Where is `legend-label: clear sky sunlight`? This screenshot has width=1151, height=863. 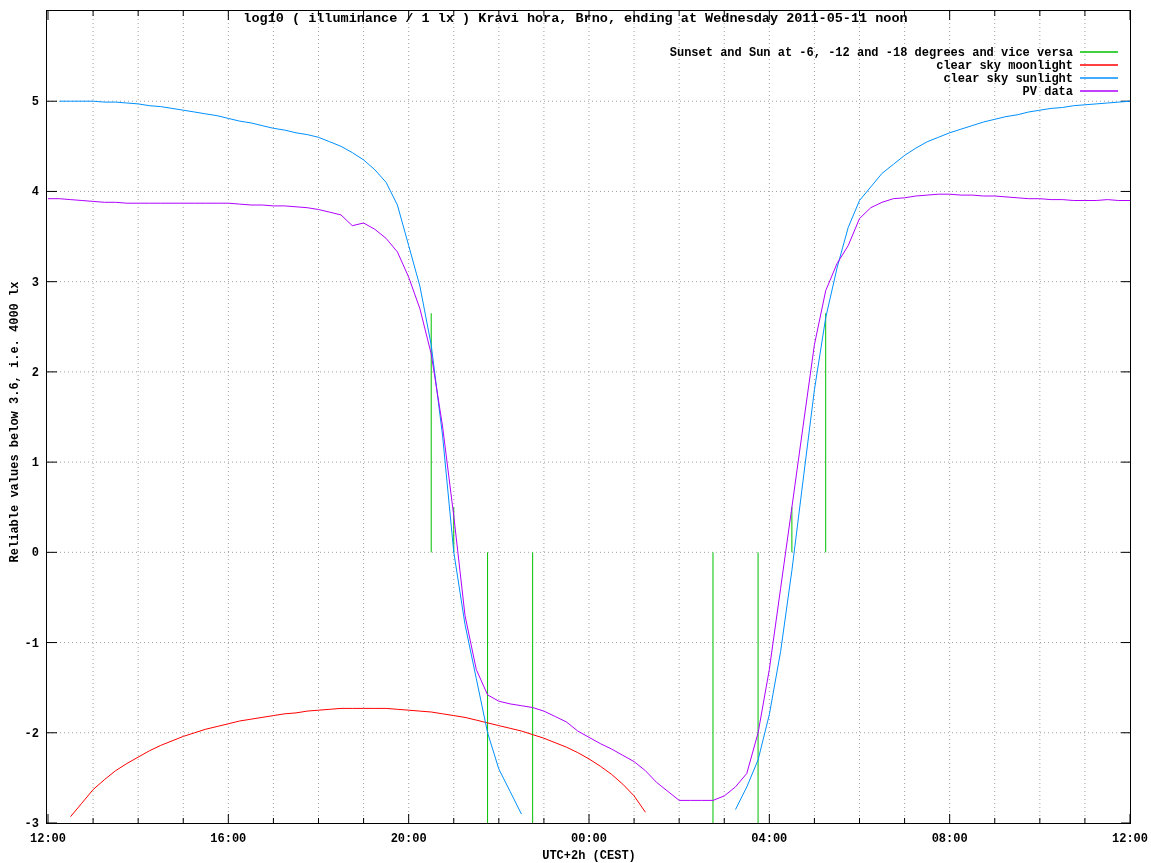
legend-label: clear sky sunlight is located at coordinates (1008, 79).